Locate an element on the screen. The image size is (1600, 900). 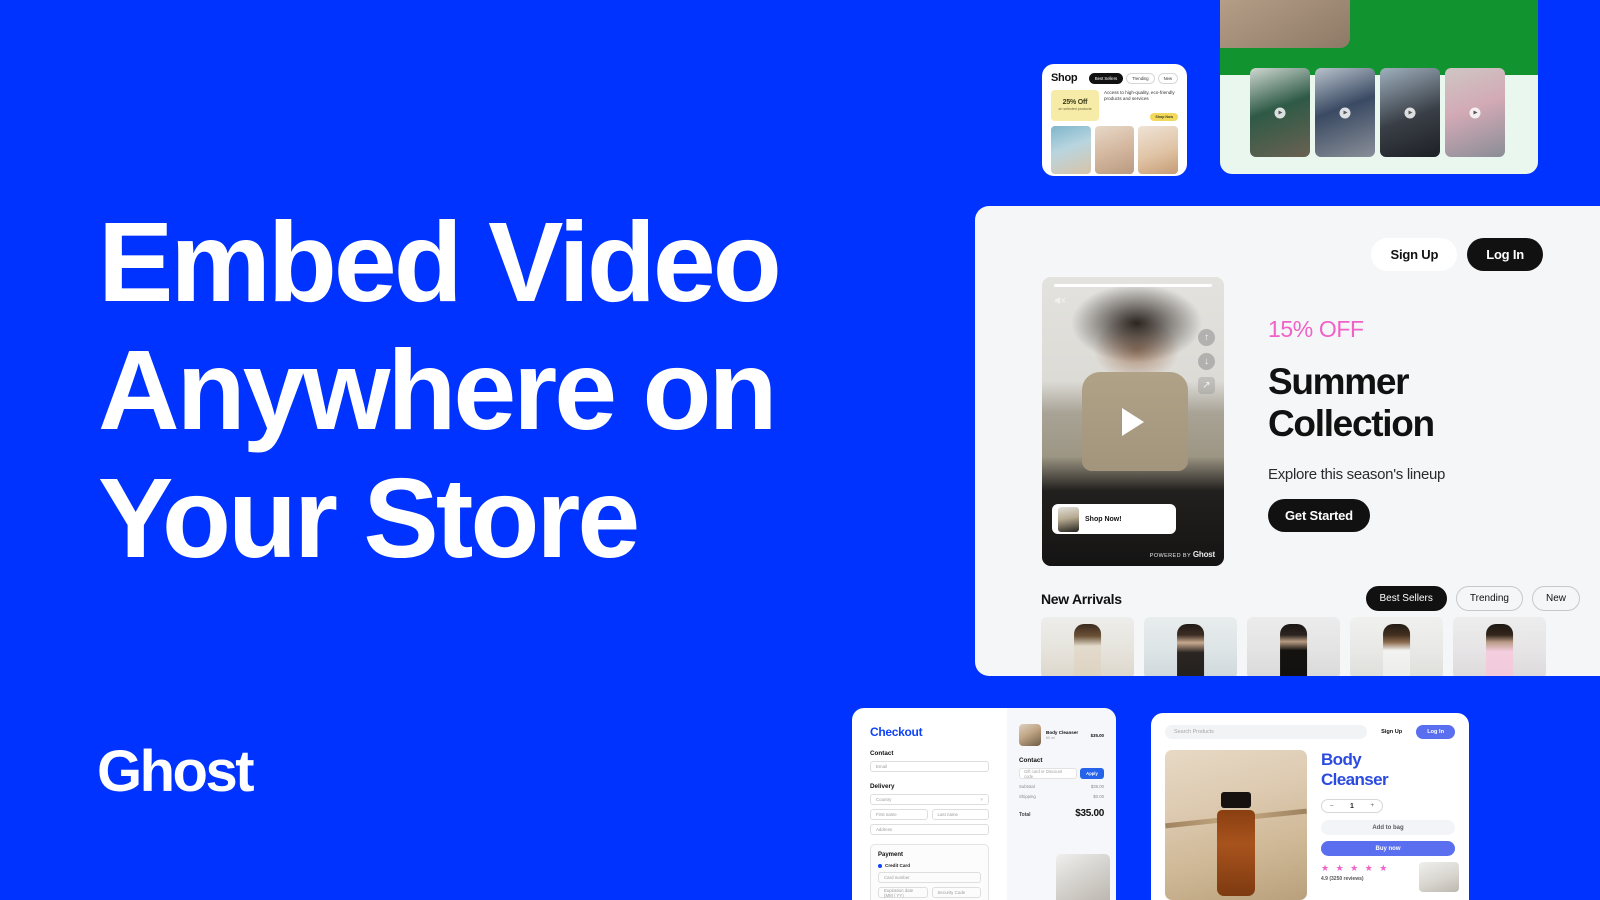
summary-line-item: Body Cleanser 60 ml $35.00 is located at coordinates (1061, 735).